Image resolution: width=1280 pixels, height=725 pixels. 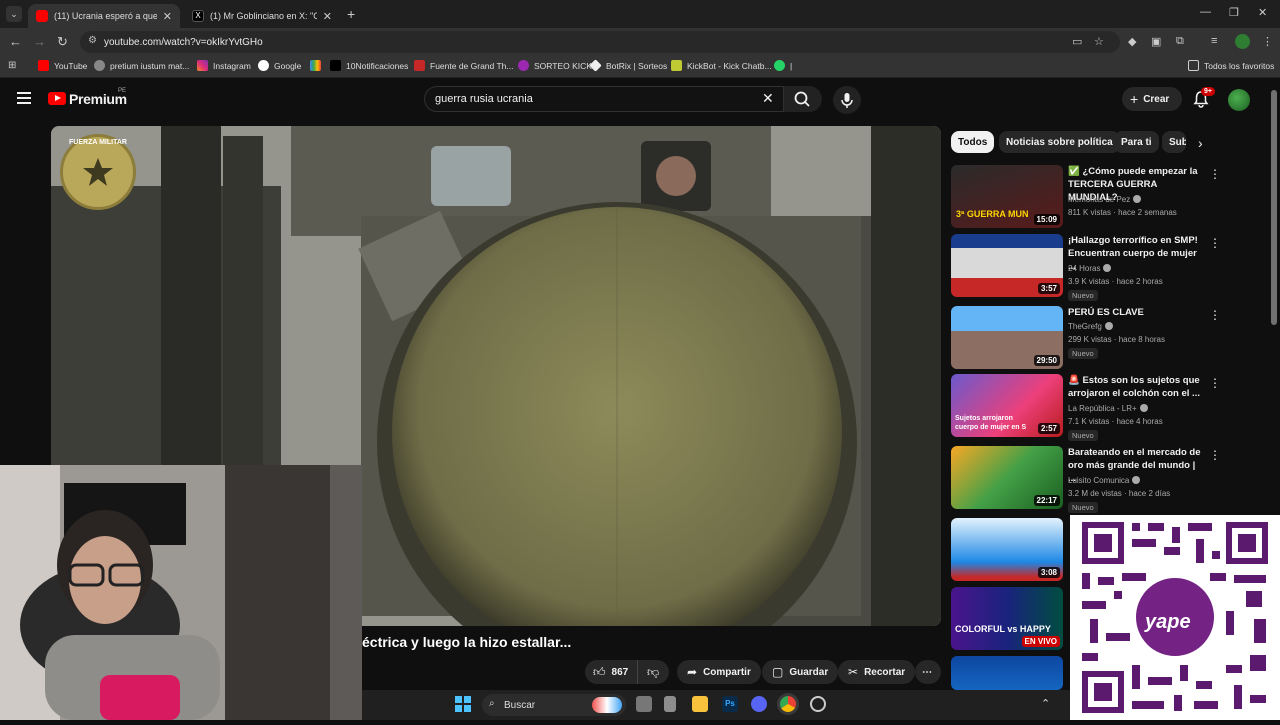 What do you see at coordinates (928, 672) in the screenshot?
I see `more-actions-button: ⋯` at bounding box center [928, 672].